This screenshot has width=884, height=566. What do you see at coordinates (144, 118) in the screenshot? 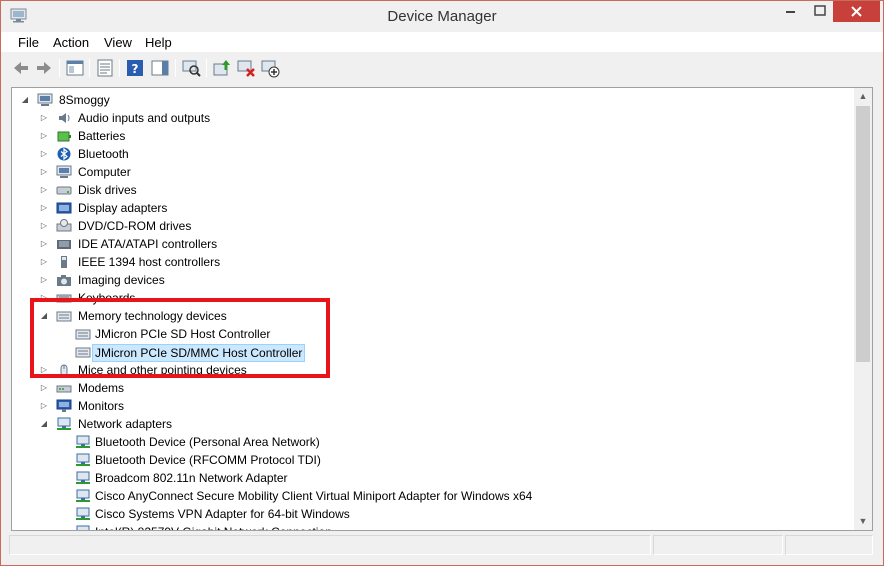
I see `tree-category-label: Audio inputs and outputs` at bounding box center [144, 118].